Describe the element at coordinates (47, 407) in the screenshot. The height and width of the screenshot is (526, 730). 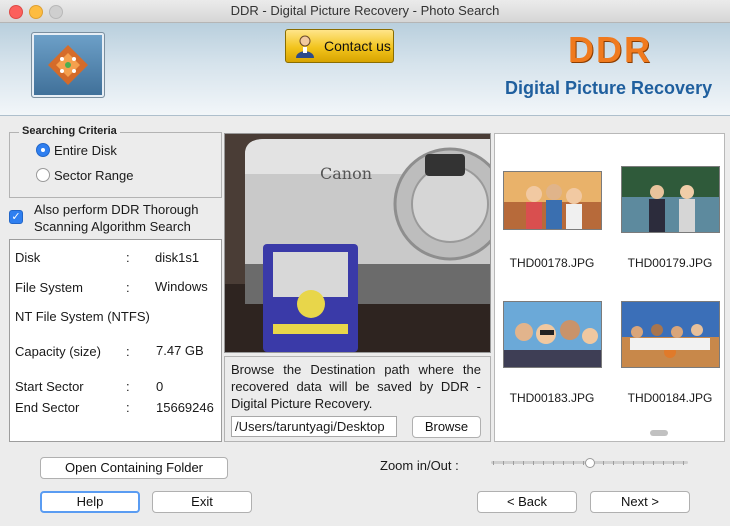
I see `end-sector-key: End Sector` at that location.